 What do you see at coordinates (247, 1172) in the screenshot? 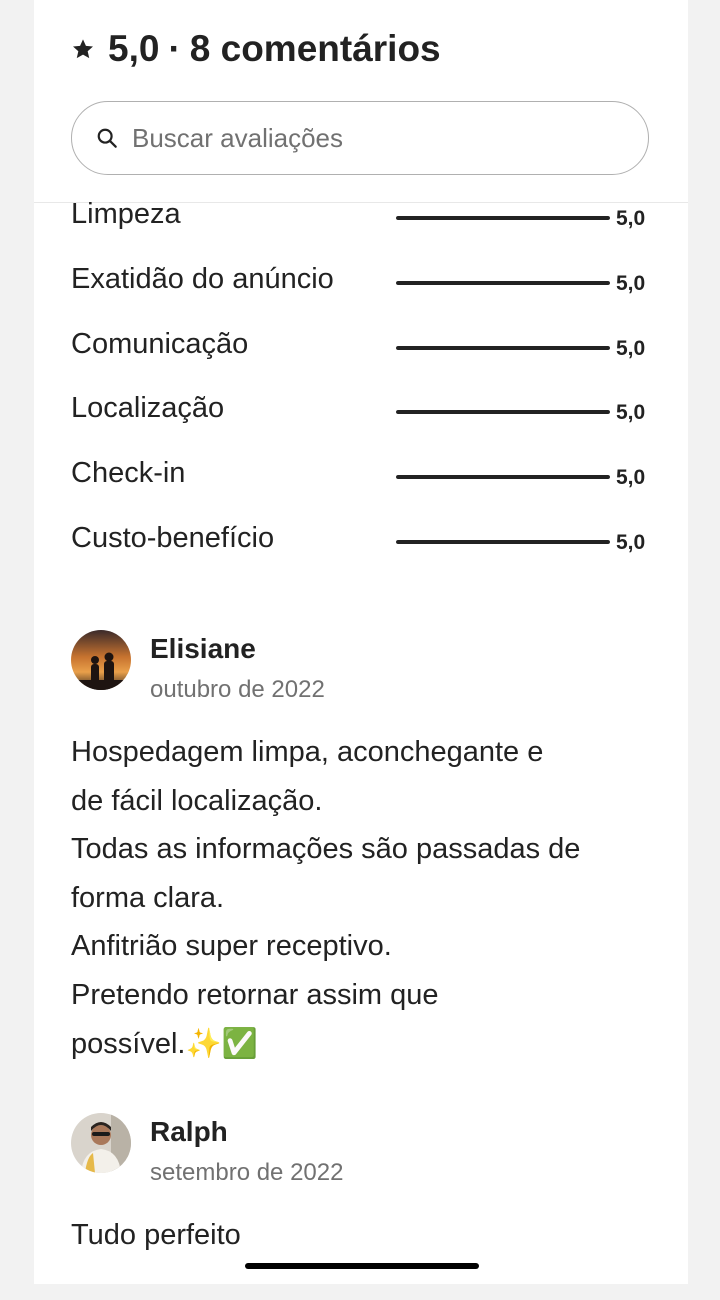
I see `review-date: setembro de 2022` at bounding box center [247, 1172].